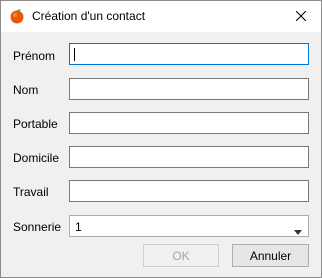  I want to click on work-field, so click(189, 191).